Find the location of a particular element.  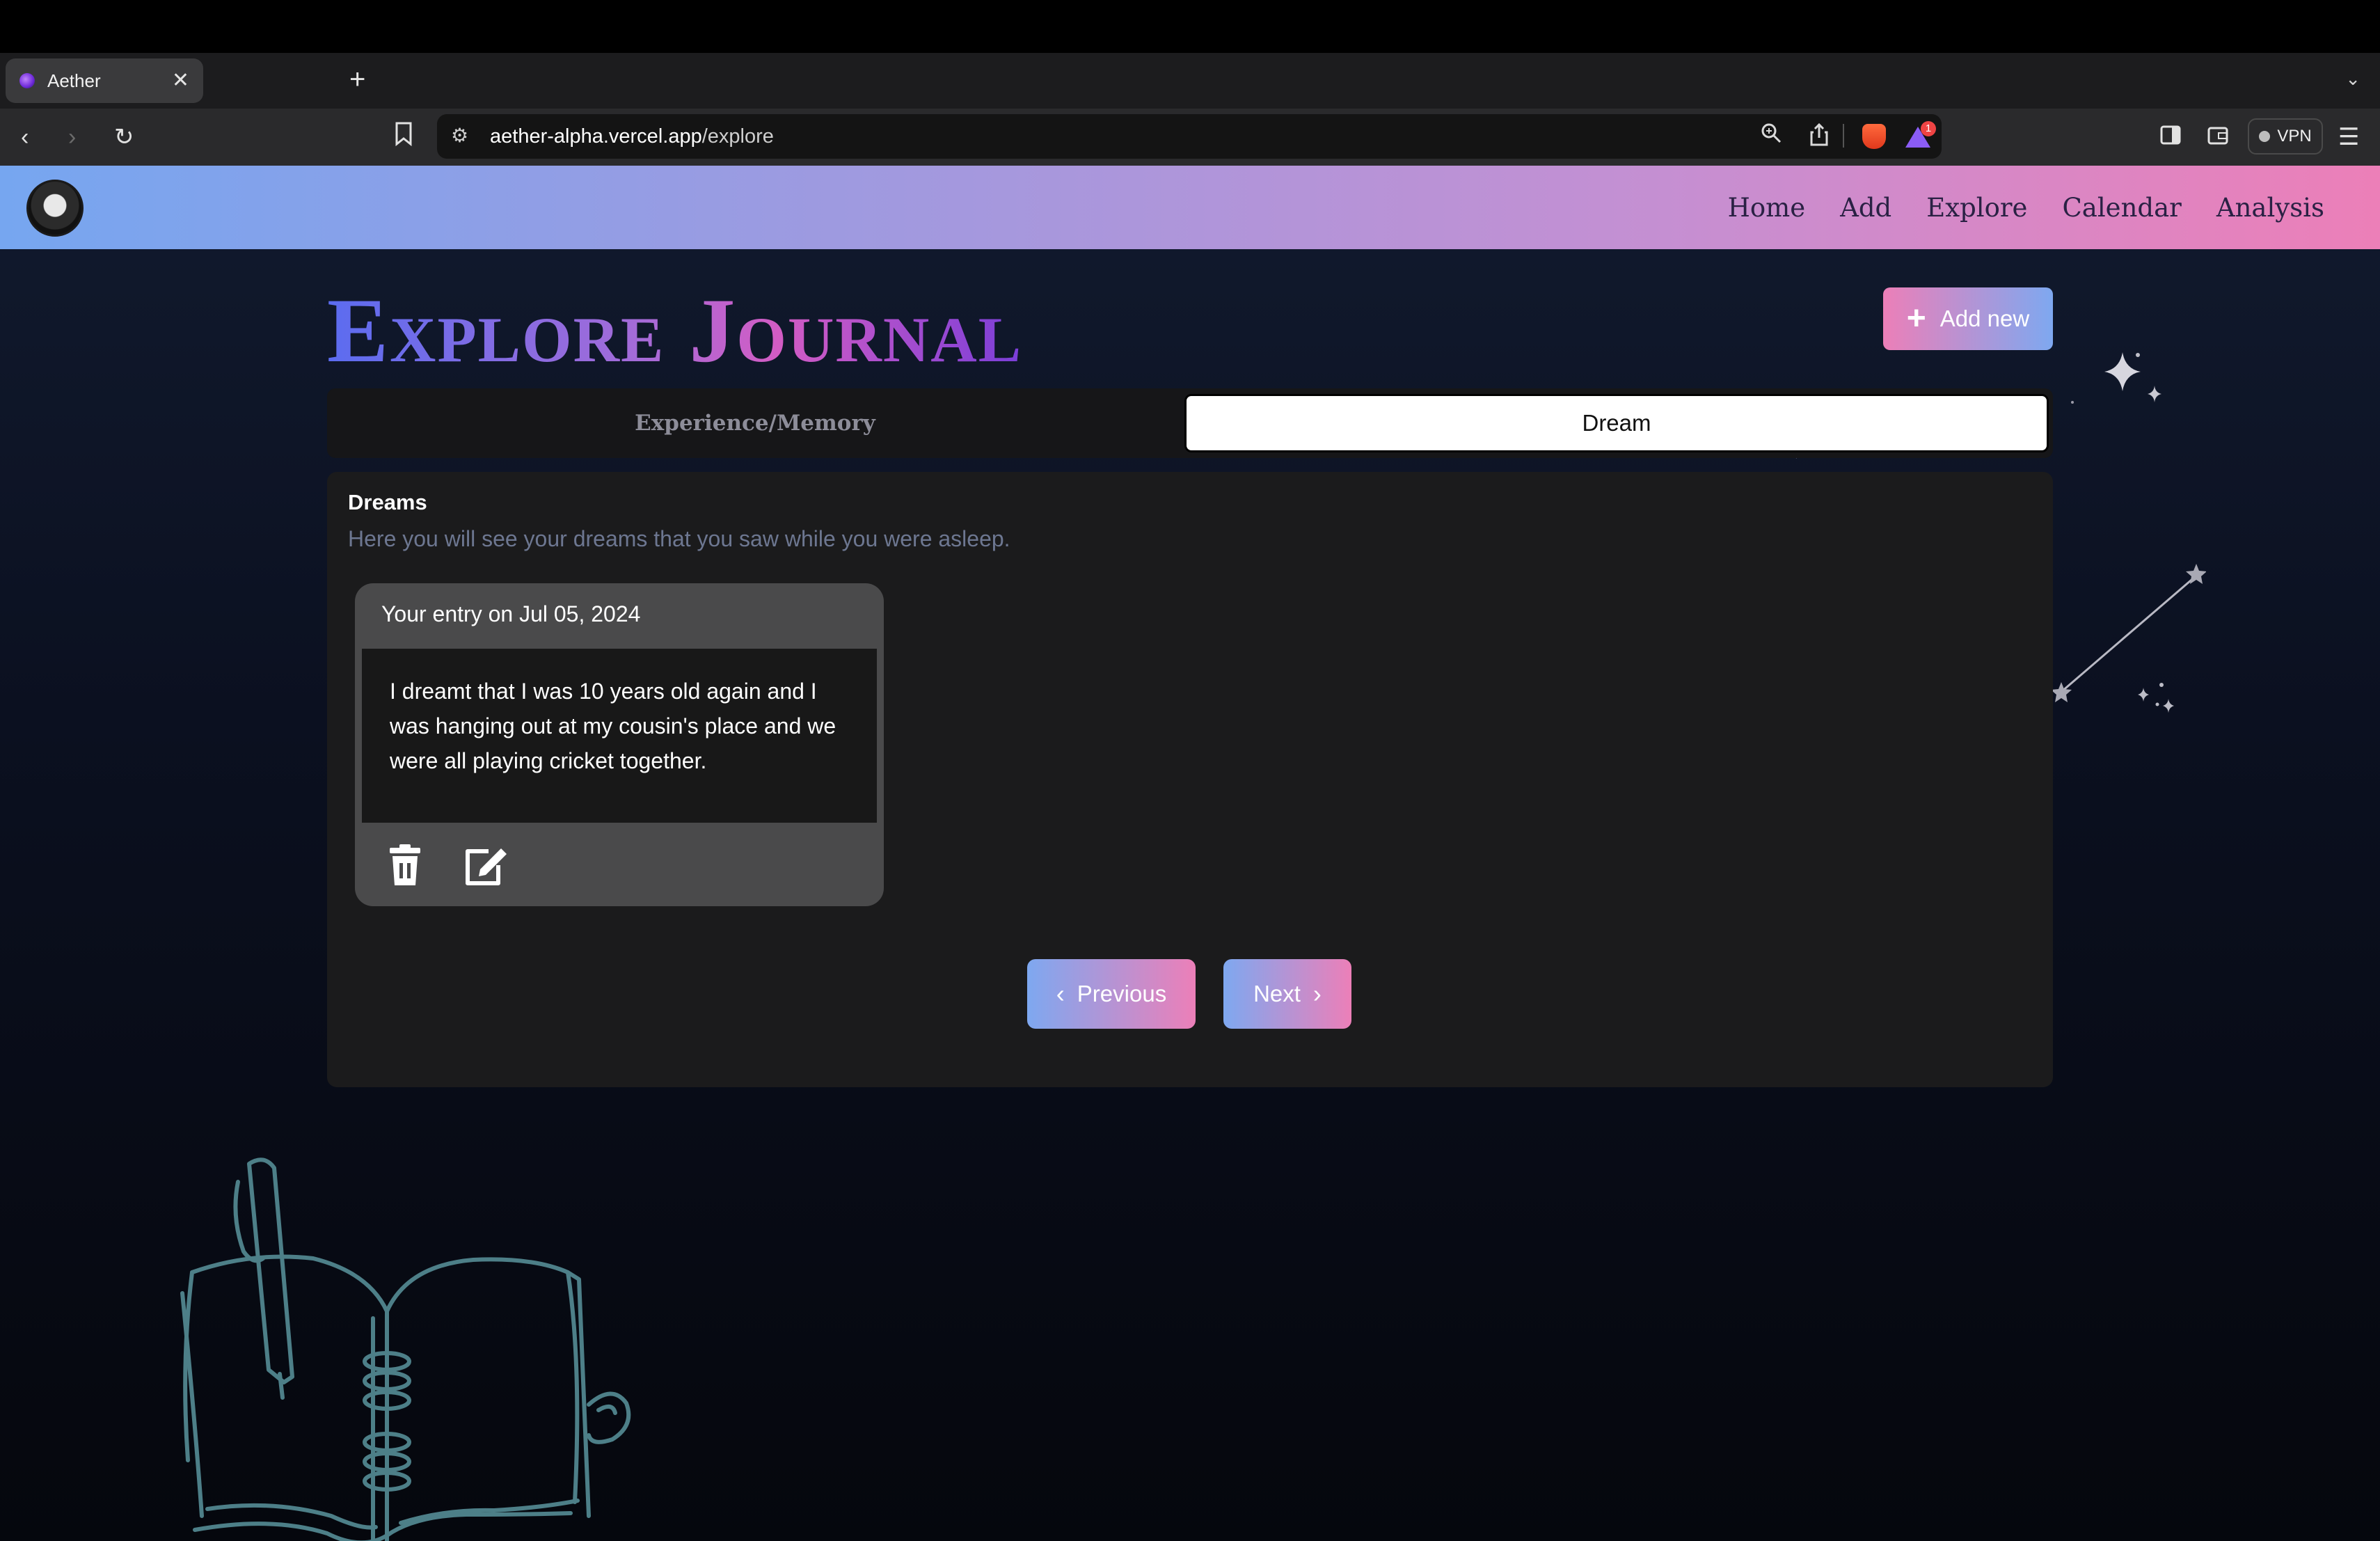

vpn-button: VPN is located at coordinates (2285, 136).